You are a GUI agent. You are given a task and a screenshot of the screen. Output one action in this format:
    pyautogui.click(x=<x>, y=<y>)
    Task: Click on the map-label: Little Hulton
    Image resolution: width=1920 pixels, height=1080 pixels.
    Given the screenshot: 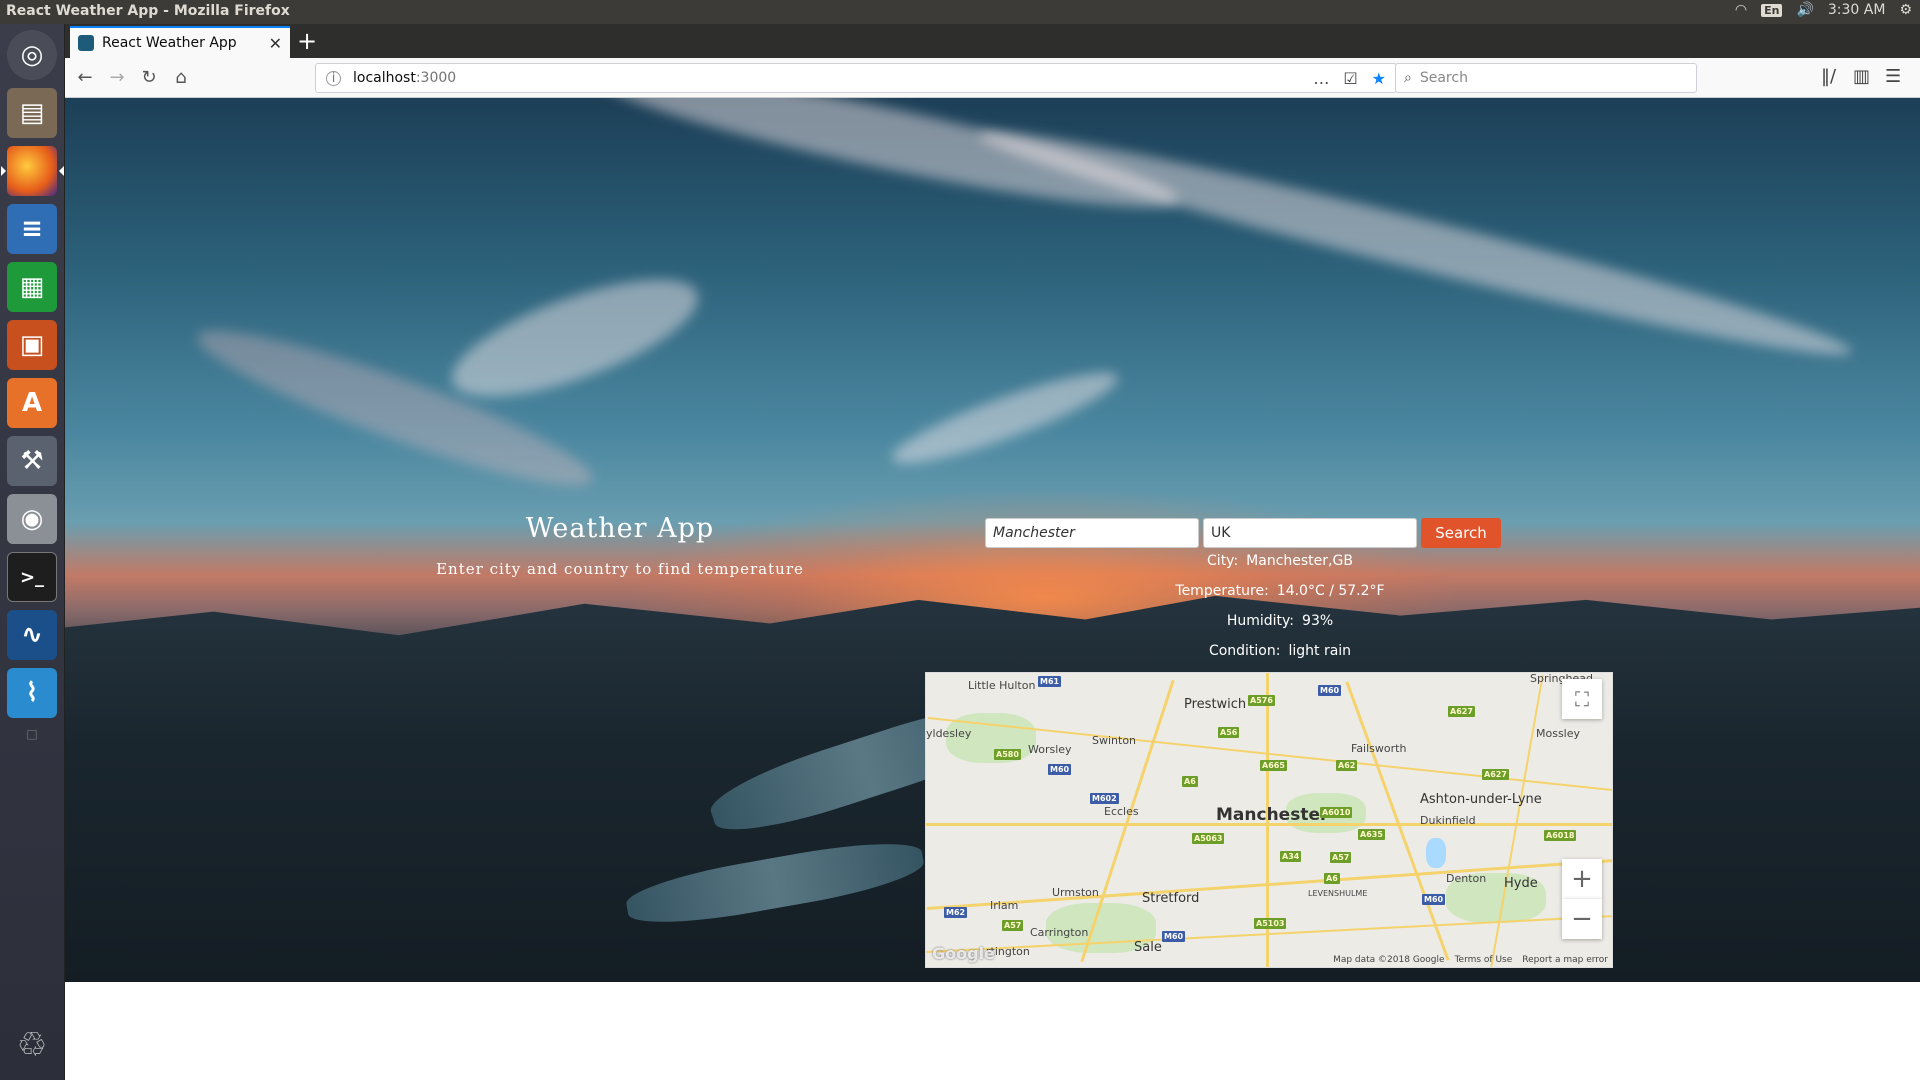 What is the action you would take?
    pyautogui.click(x=1002, y=685)
    